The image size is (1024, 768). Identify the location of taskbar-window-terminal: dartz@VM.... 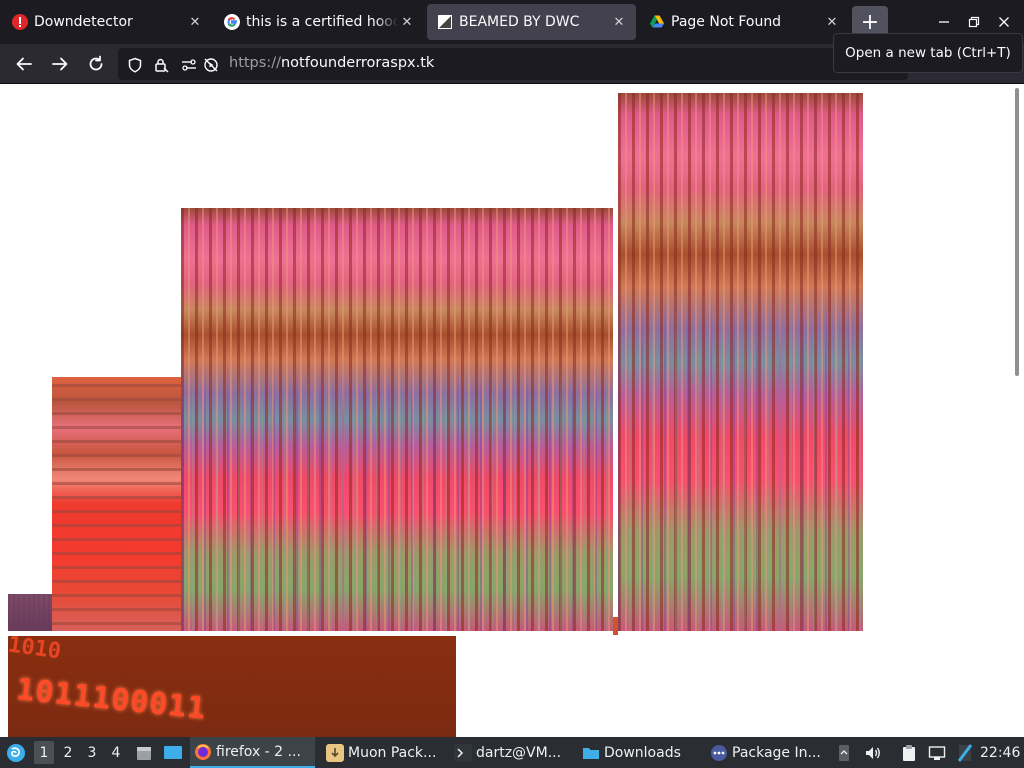
(512, 752).